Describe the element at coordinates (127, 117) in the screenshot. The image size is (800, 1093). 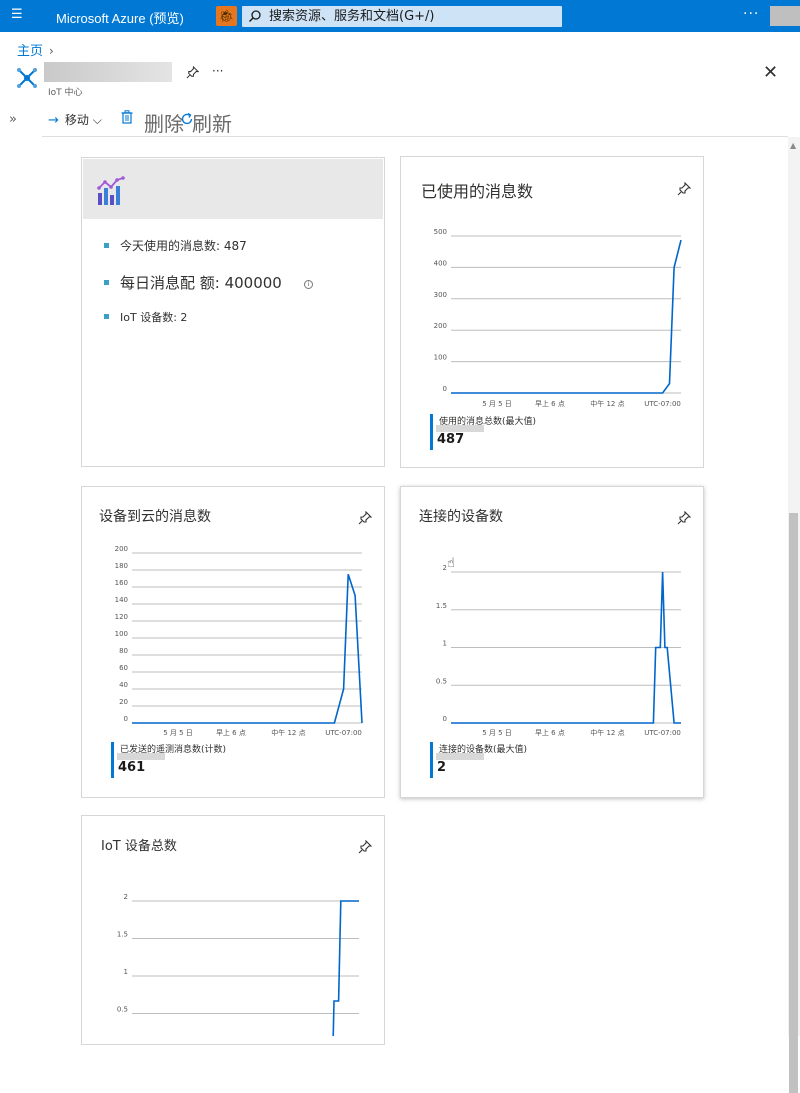
I see `trash-icon` at that location.